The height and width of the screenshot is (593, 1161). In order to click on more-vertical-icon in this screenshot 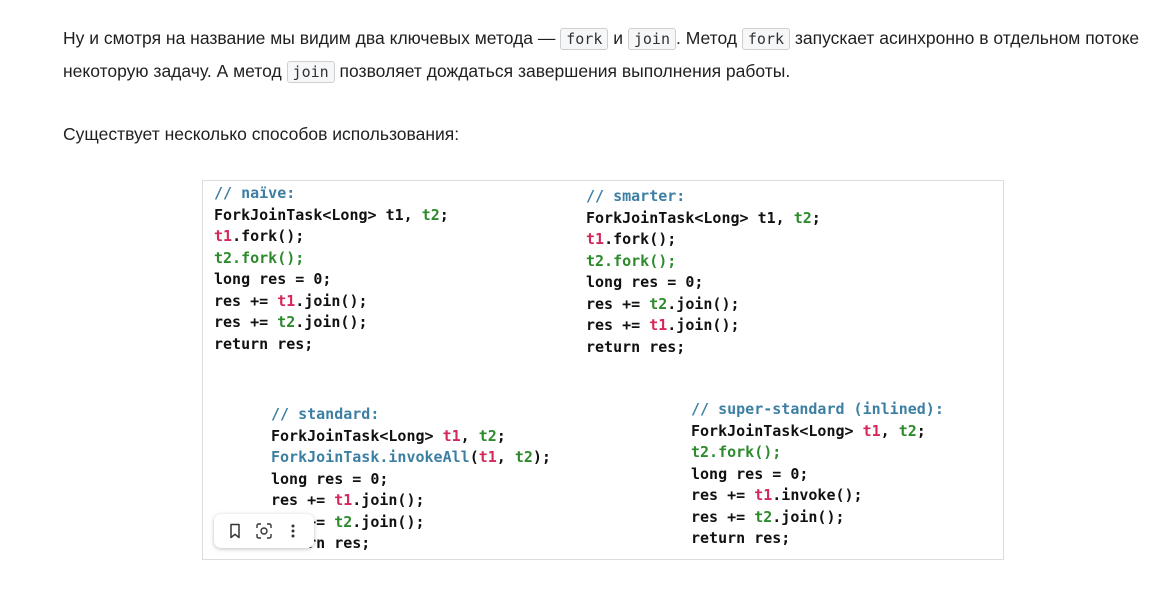, I will do `click(293, 531)`.